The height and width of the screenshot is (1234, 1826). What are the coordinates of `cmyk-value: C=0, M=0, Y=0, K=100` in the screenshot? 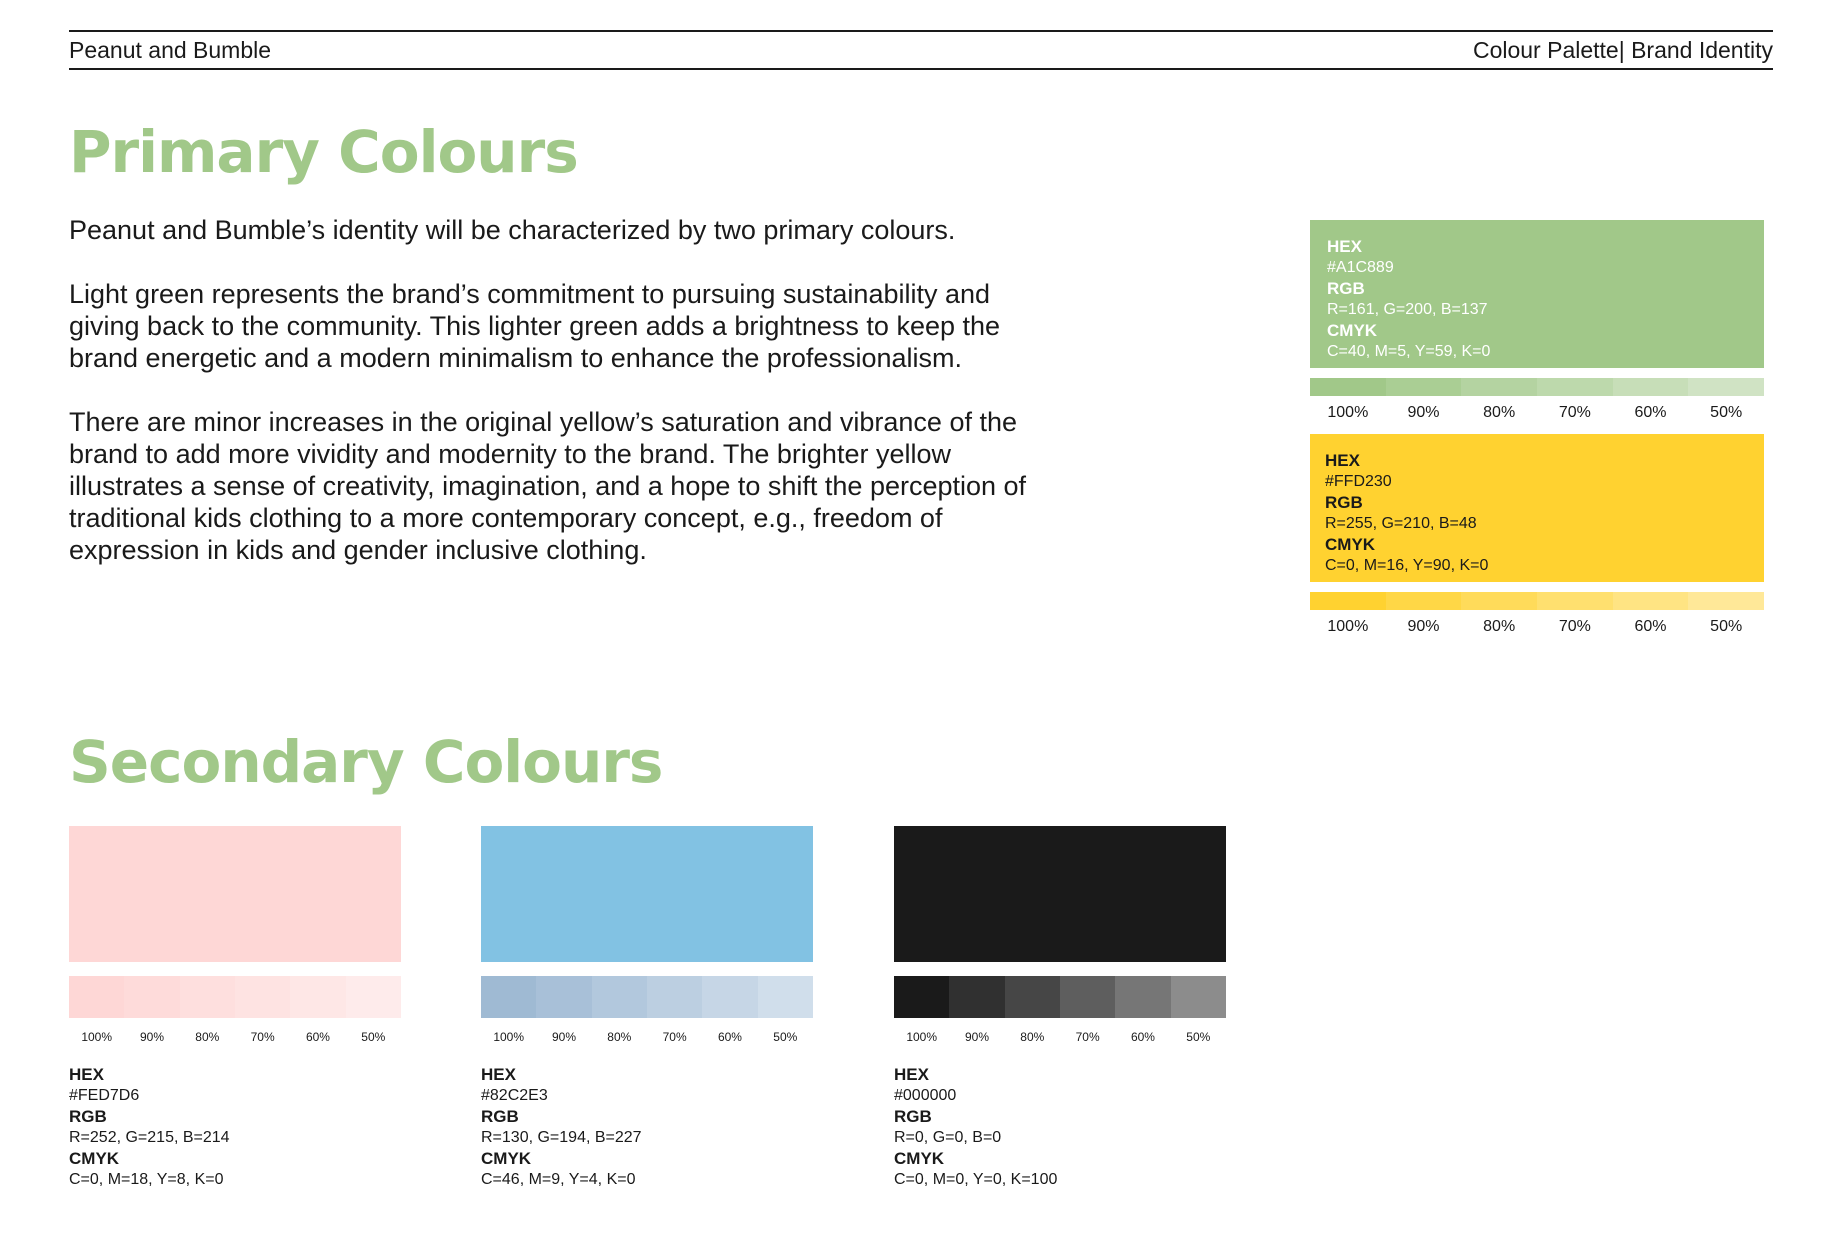 It's located at (976, 1179).